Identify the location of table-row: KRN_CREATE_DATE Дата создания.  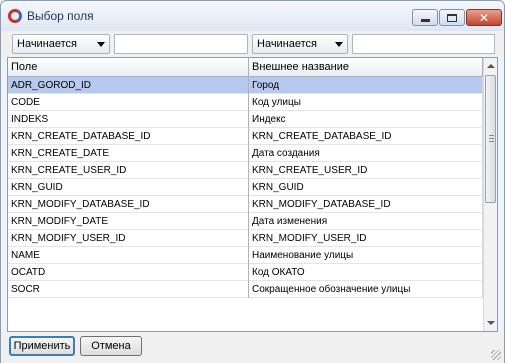
(245, 153).